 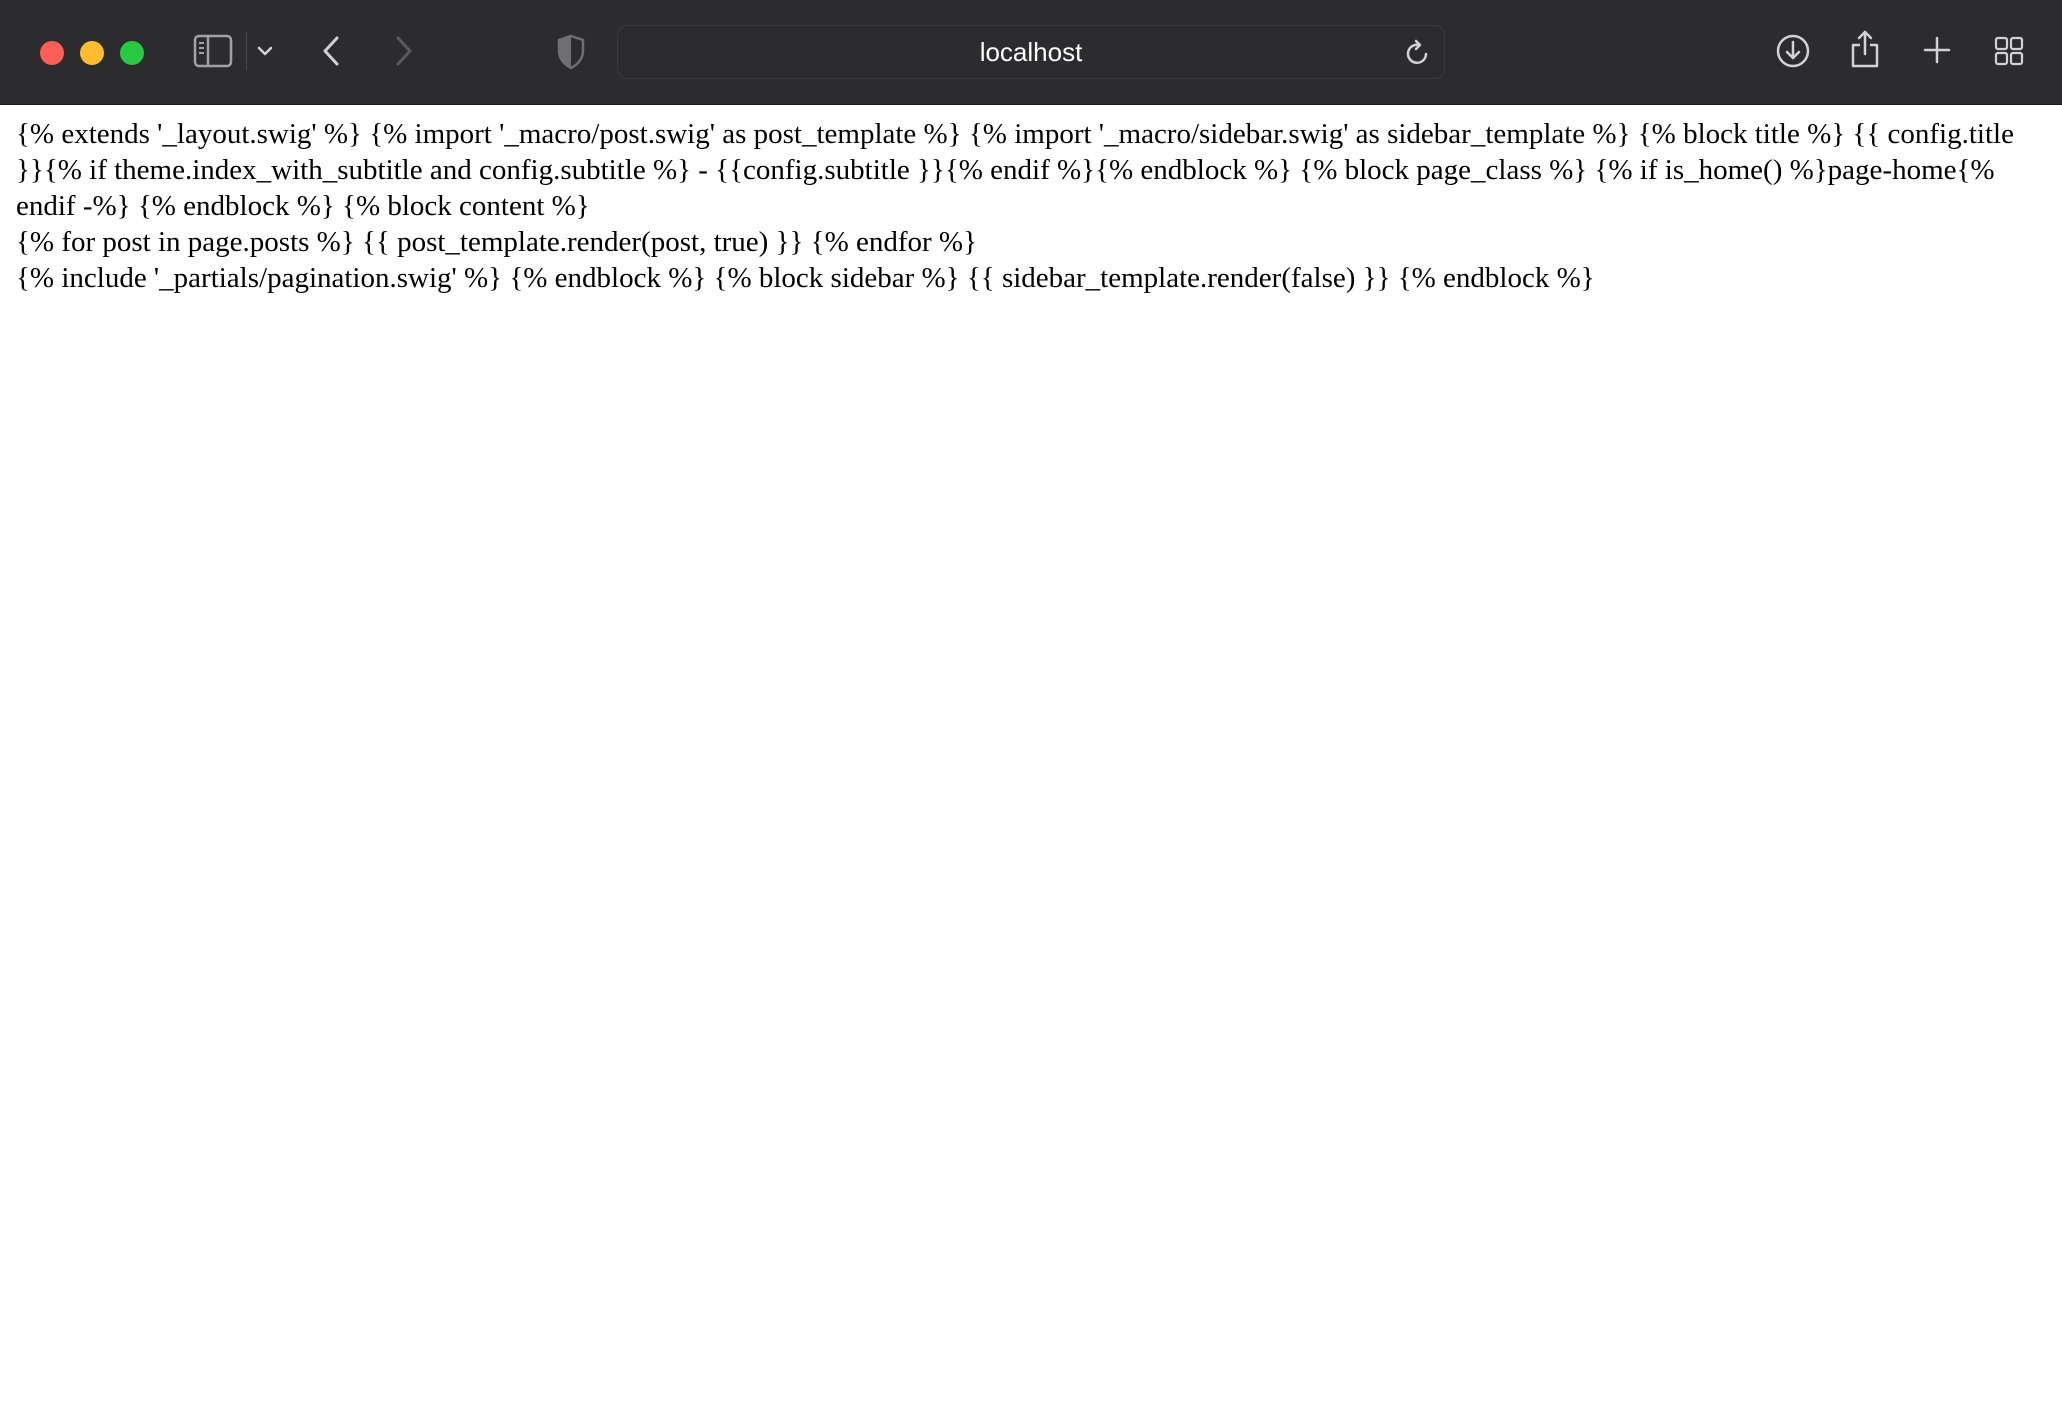 What do you see at coordinates (92, 53) in the screenshot?
I see `minimize-button` at bounding box center [92, 53].